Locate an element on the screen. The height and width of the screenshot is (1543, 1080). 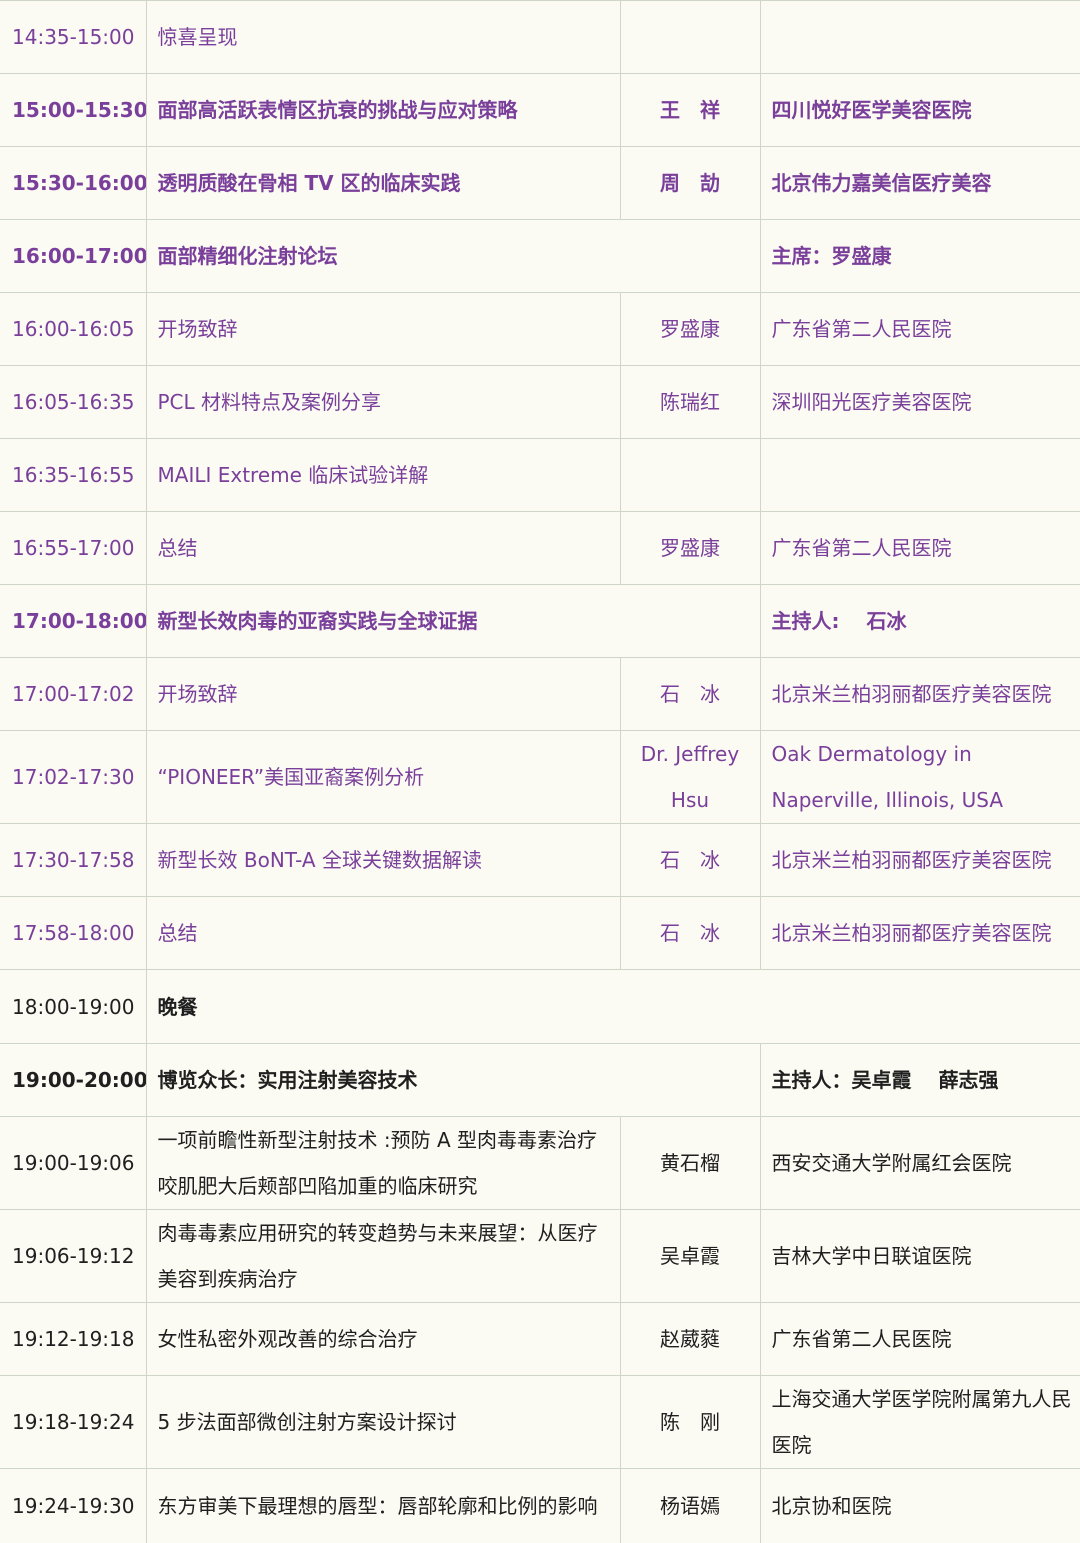
session-organization: 上海交通大学医学院附属第九人民医院 is located at coordinates (919, 1422).